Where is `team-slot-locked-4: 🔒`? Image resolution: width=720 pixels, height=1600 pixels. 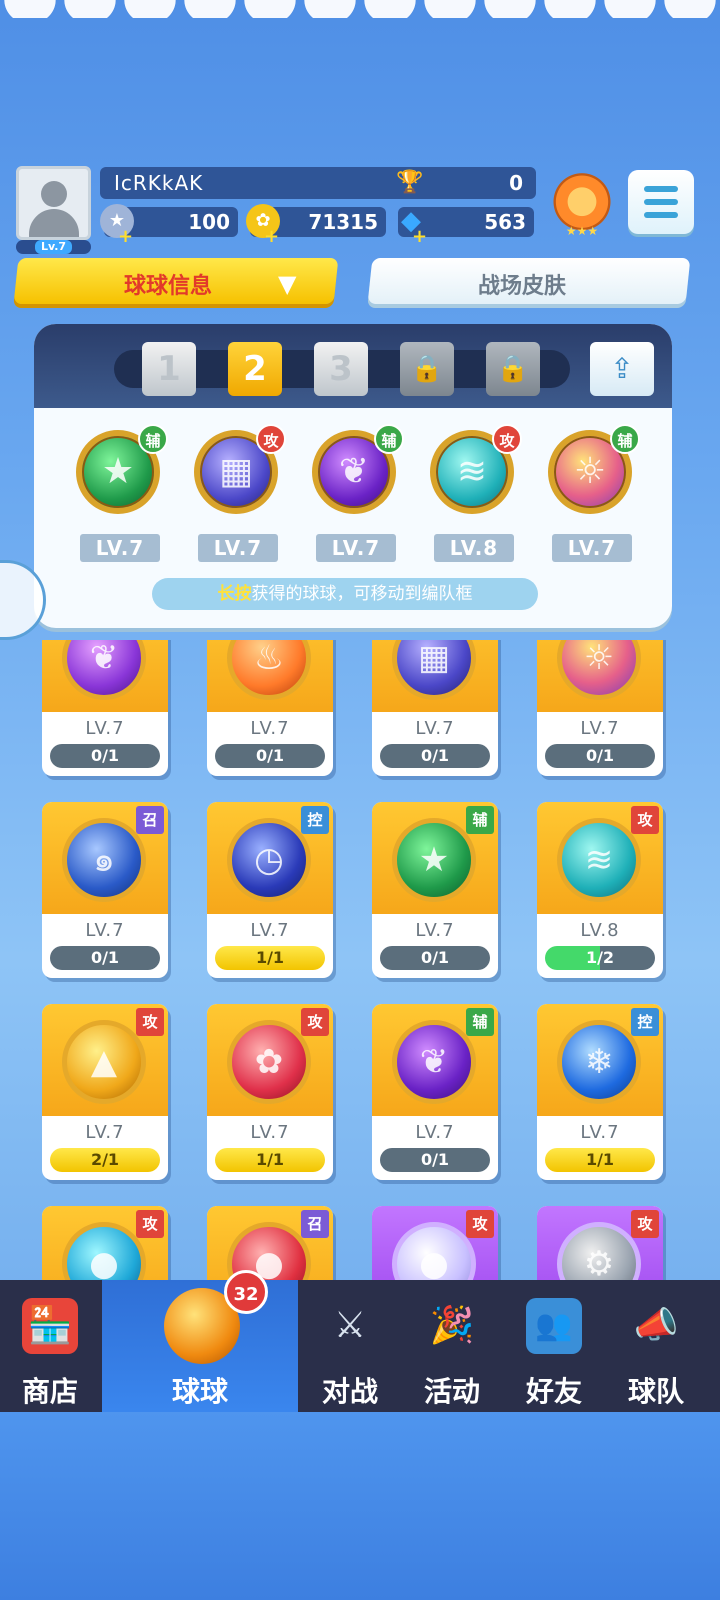 team-slot-locked-4: 🔒 is located at coordinates (427, 369).